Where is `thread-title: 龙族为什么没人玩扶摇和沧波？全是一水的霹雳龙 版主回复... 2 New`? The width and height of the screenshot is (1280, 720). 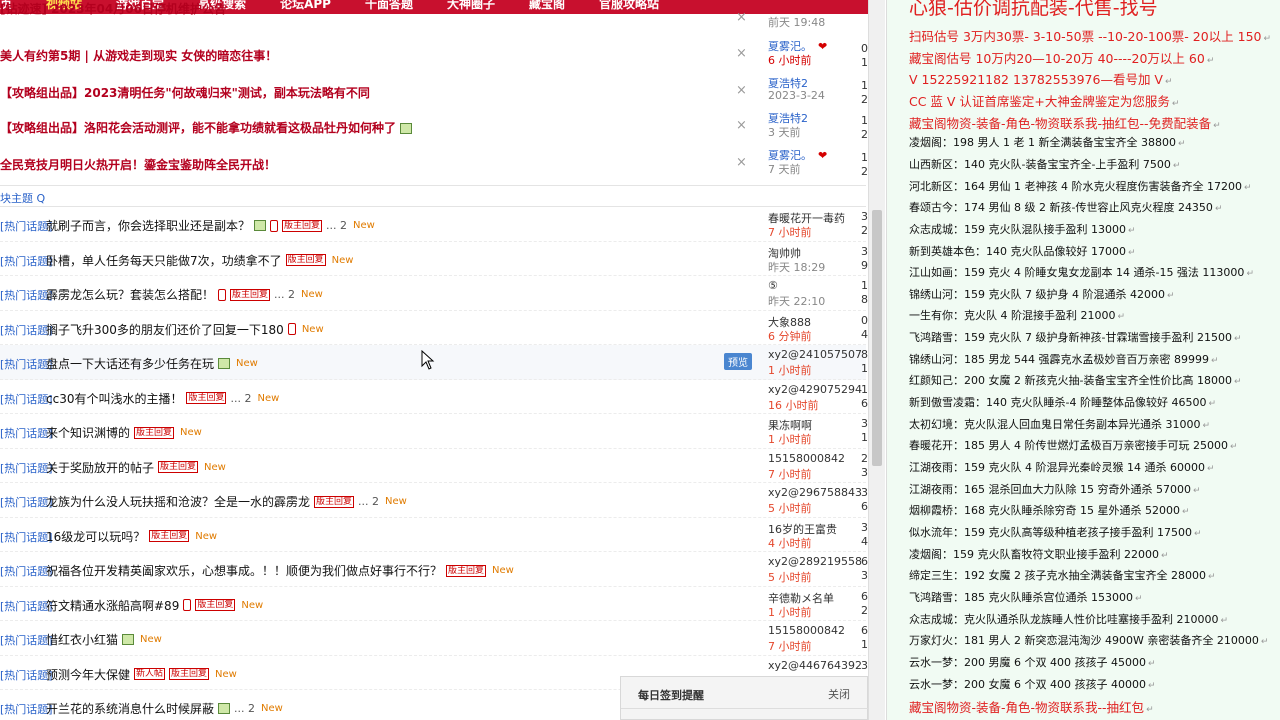 thread-title: 龙族为什么没人玩扶摇和沧波？全是一水的霹雳龙 版主回复... 2 New is located at coordinates (226, 501).